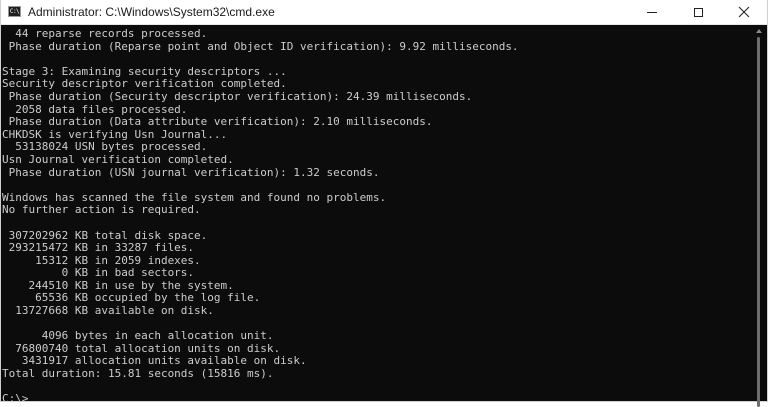  I want to click on minimize-button, so click(652, 12).